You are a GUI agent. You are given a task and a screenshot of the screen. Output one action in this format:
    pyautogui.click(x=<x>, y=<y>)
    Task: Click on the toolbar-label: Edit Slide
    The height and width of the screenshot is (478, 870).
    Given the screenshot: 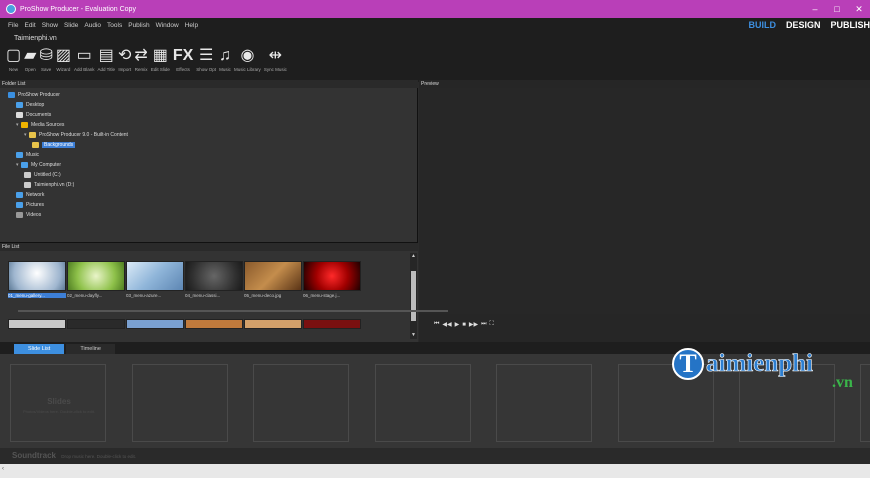 What is the action you would take?
    pyautogui.click(x=160, y=69)
    